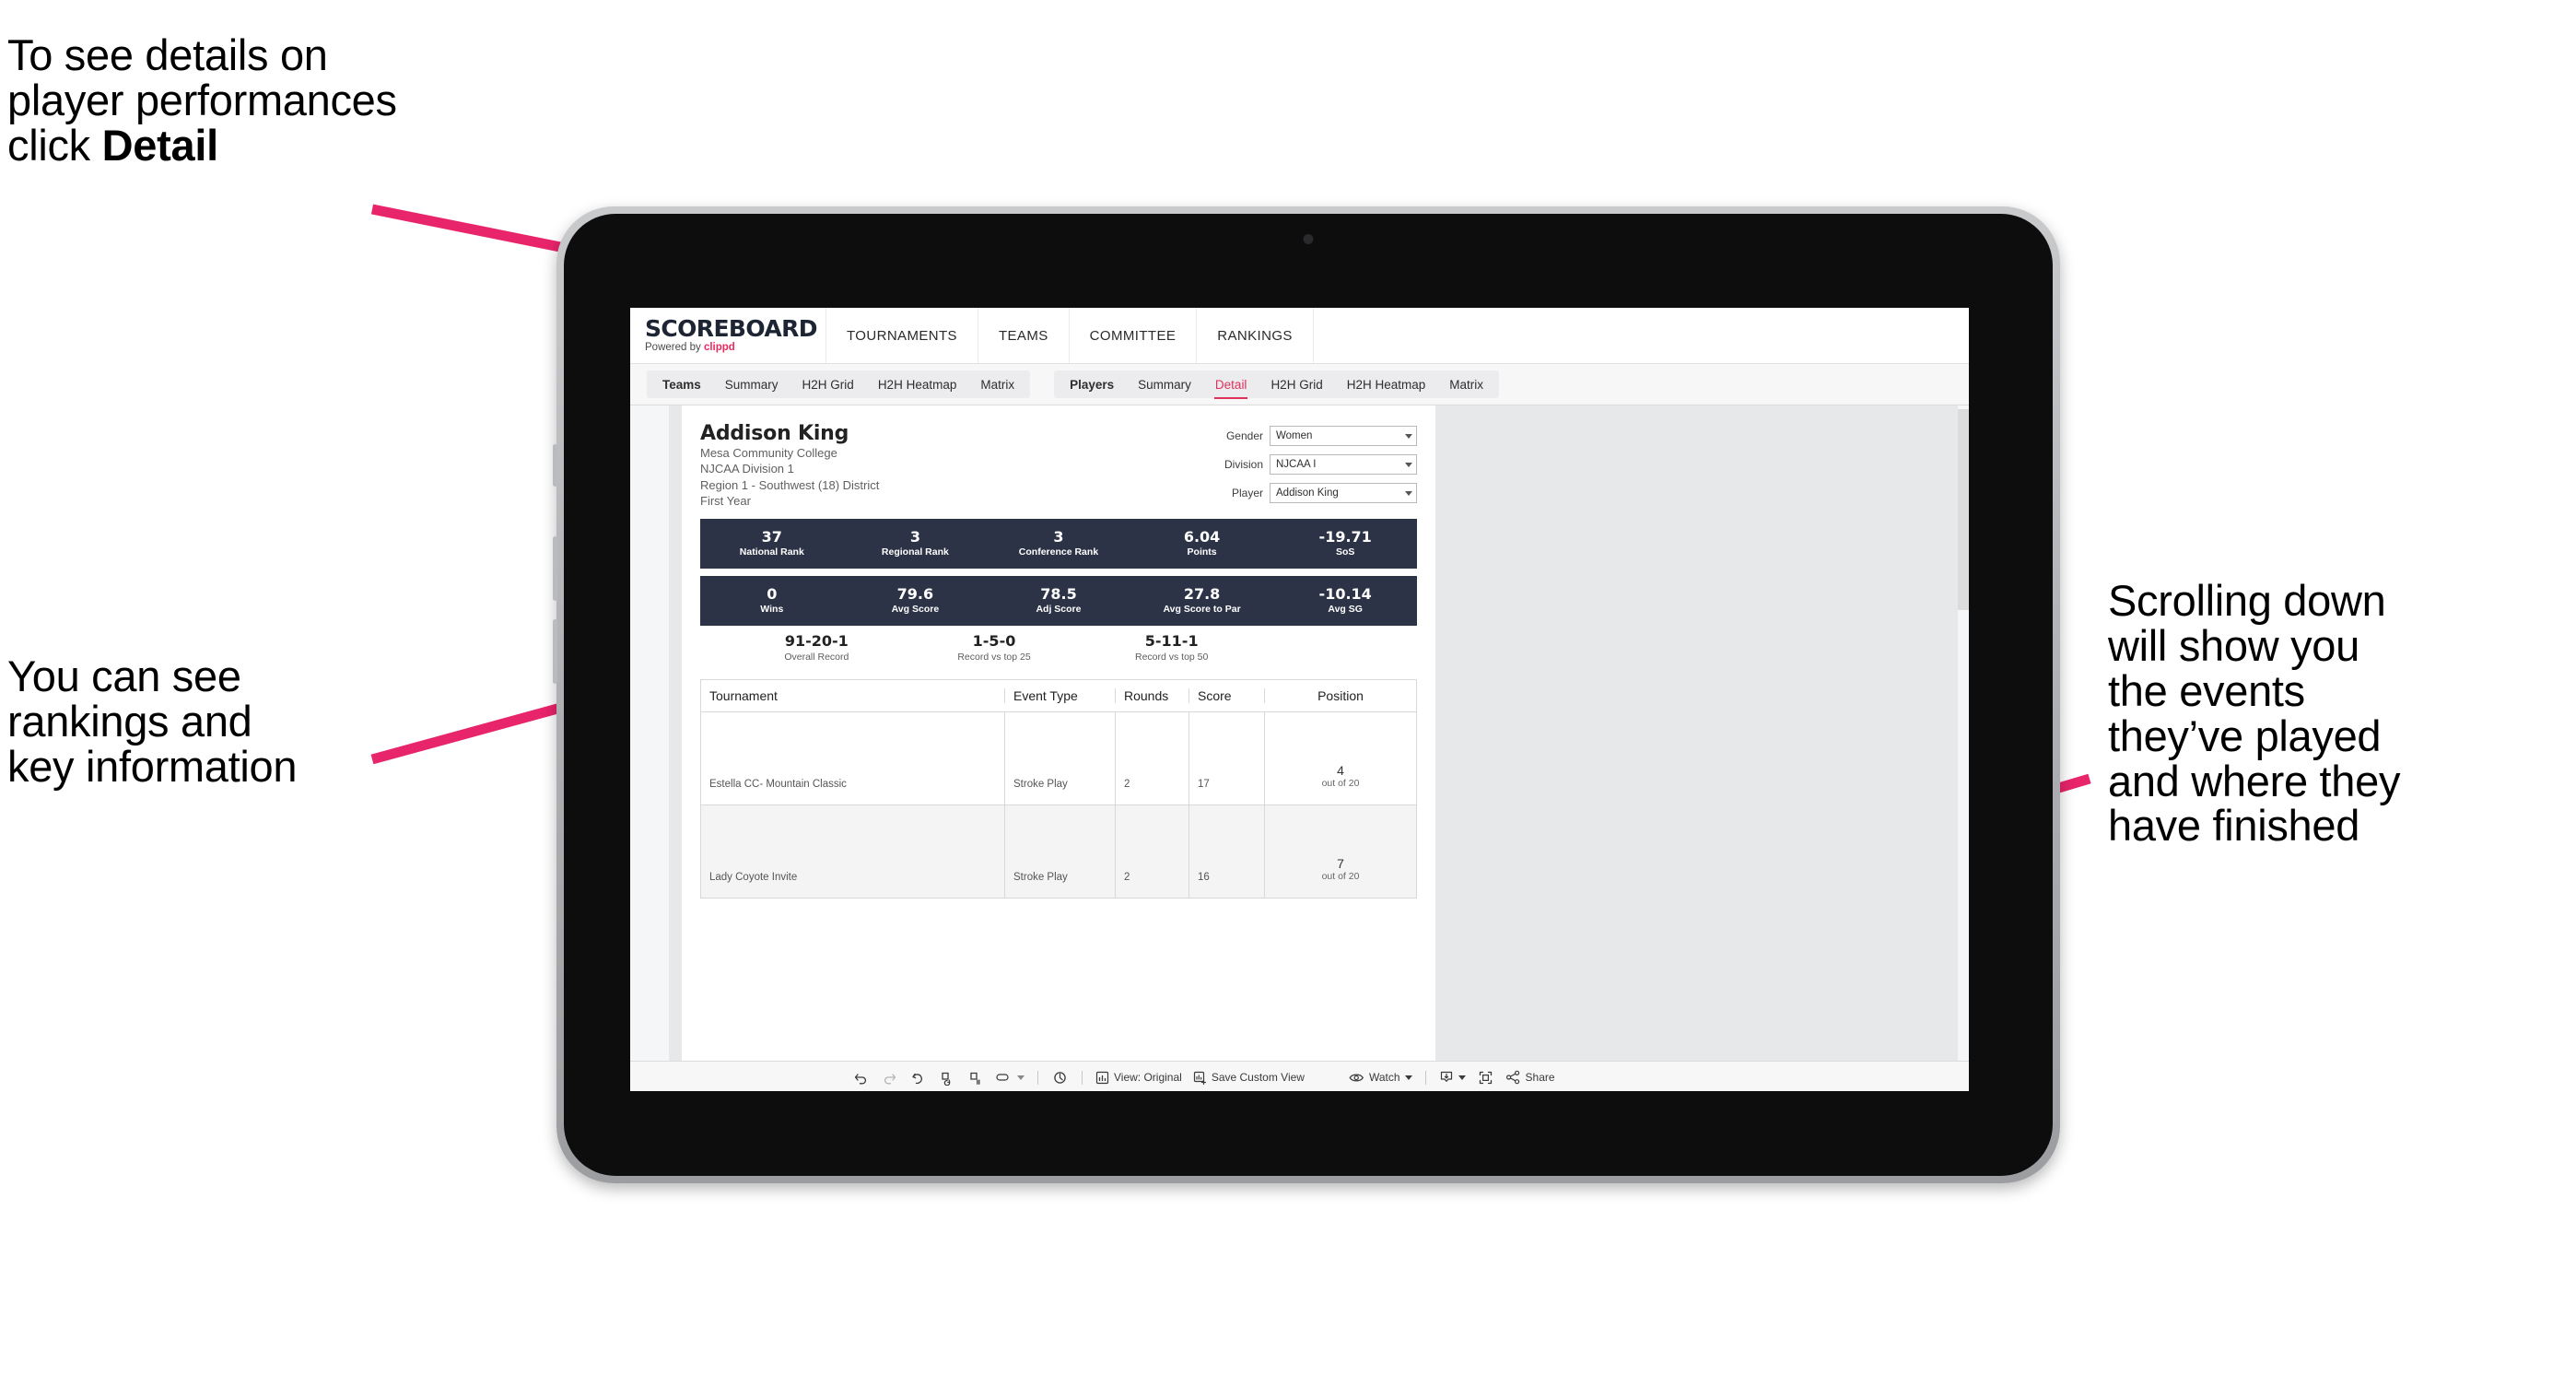 Image resolution: width=2576 pixels, height=1386 pixels. What do you see at coordinates (853, 851) in the screenshot?
I see `cell-tournament: Lady Coyote Invite` at bounding box center [853, 851].